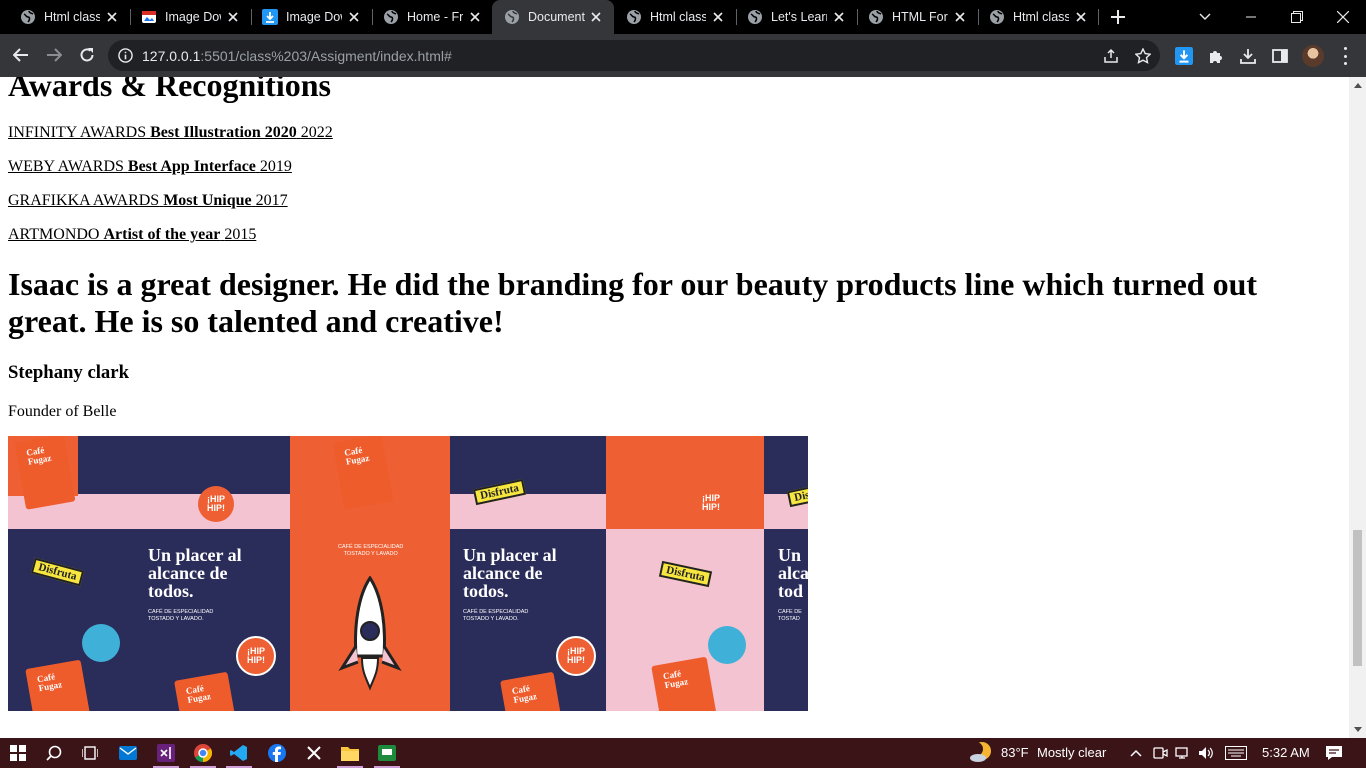  I want to click on new-tab-button, so click(1118, 17).